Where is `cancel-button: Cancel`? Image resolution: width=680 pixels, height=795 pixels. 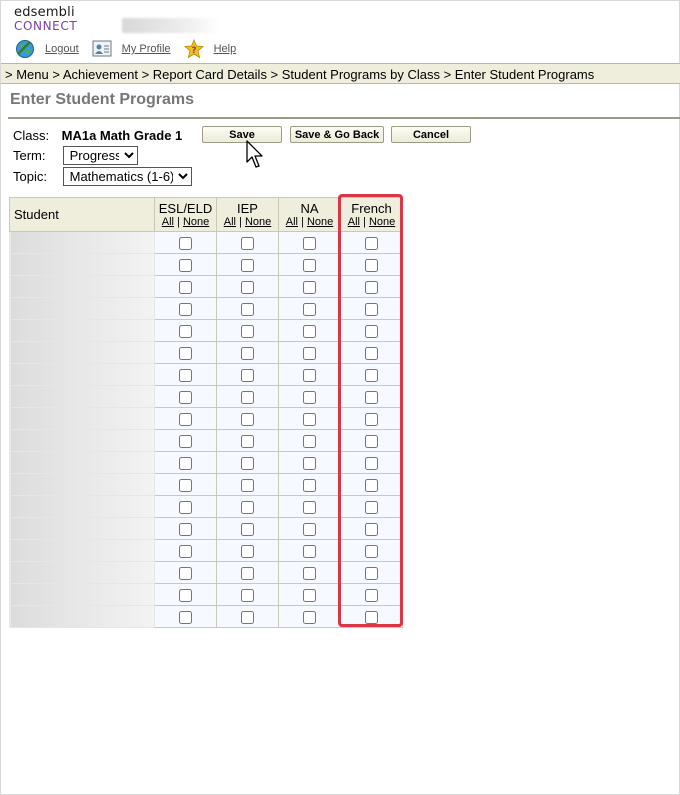 cancel-button: Cancel is located at coordinates (431, 134).